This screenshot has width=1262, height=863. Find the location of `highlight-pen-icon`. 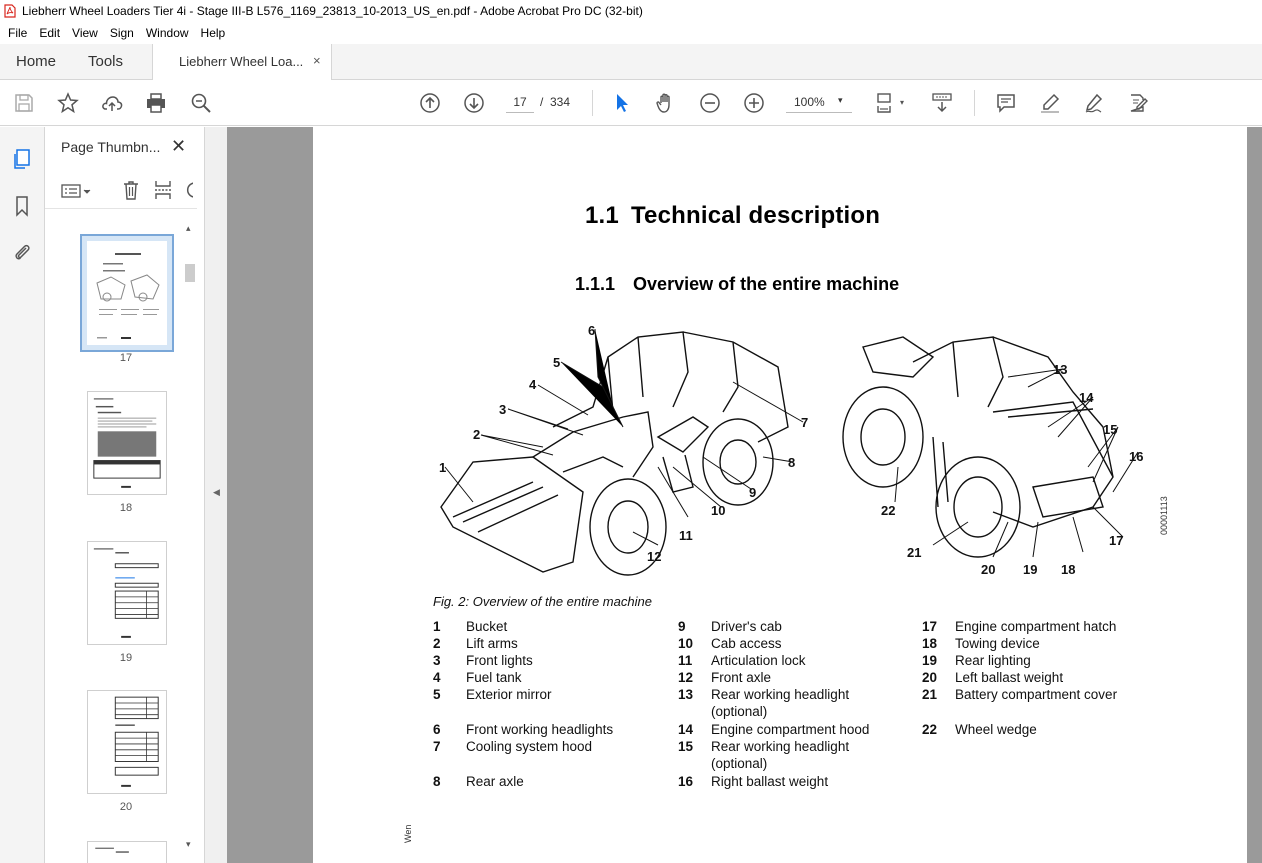

highlight-pen-icon is located at coordinates (1050, 103).